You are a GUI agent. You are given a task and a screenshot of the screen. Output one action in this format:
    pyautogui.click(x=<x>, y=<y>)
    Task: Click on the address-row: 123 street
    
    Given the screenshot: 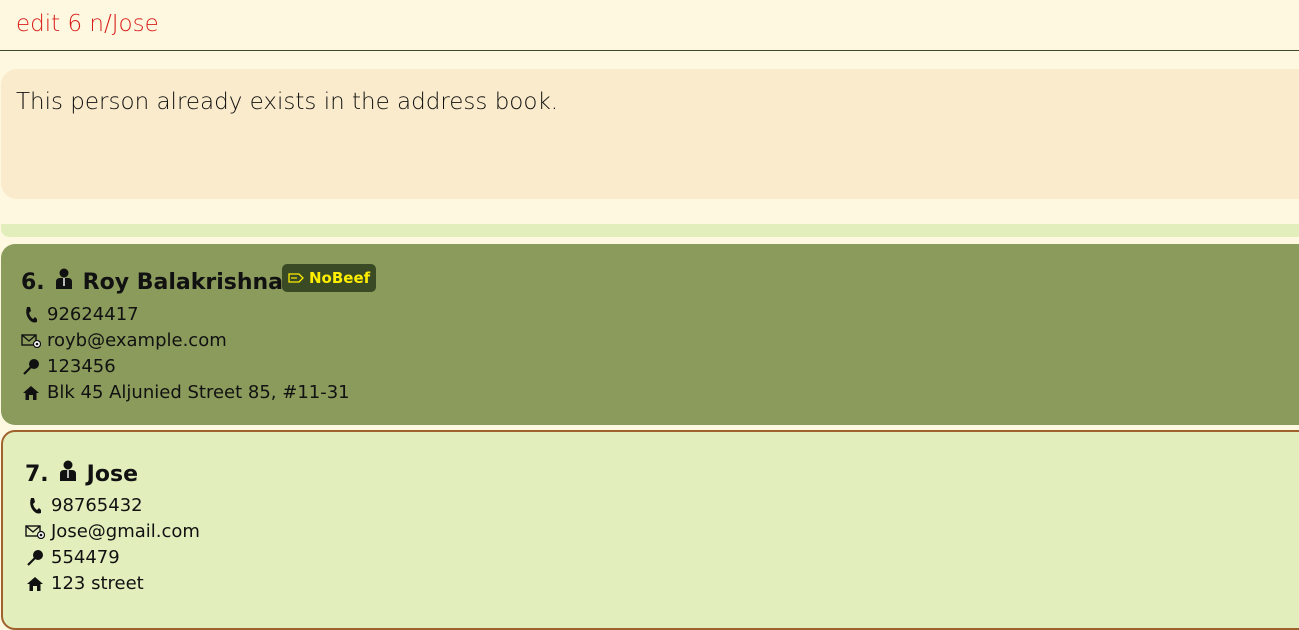 What is the action you would take?
    pyautogui.click(x=84, y=583)
    